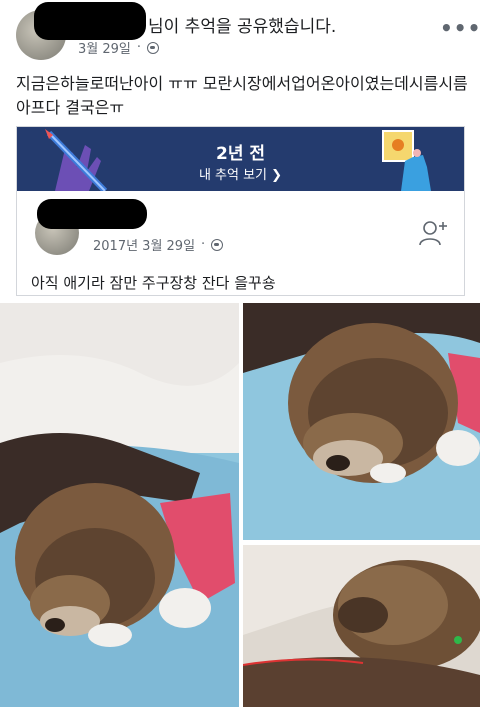 Image resolution: width=480 pixels, height=707 pixels. What do you see at coordinates (242, 95) in the screenshot?
I see `post-body: 지금은하늘로떠난아이 ㅠㅠ 모란시장에서업어온아이였는데시름시름아프다 결국은ㅠ` at bounding box center [242, 95].